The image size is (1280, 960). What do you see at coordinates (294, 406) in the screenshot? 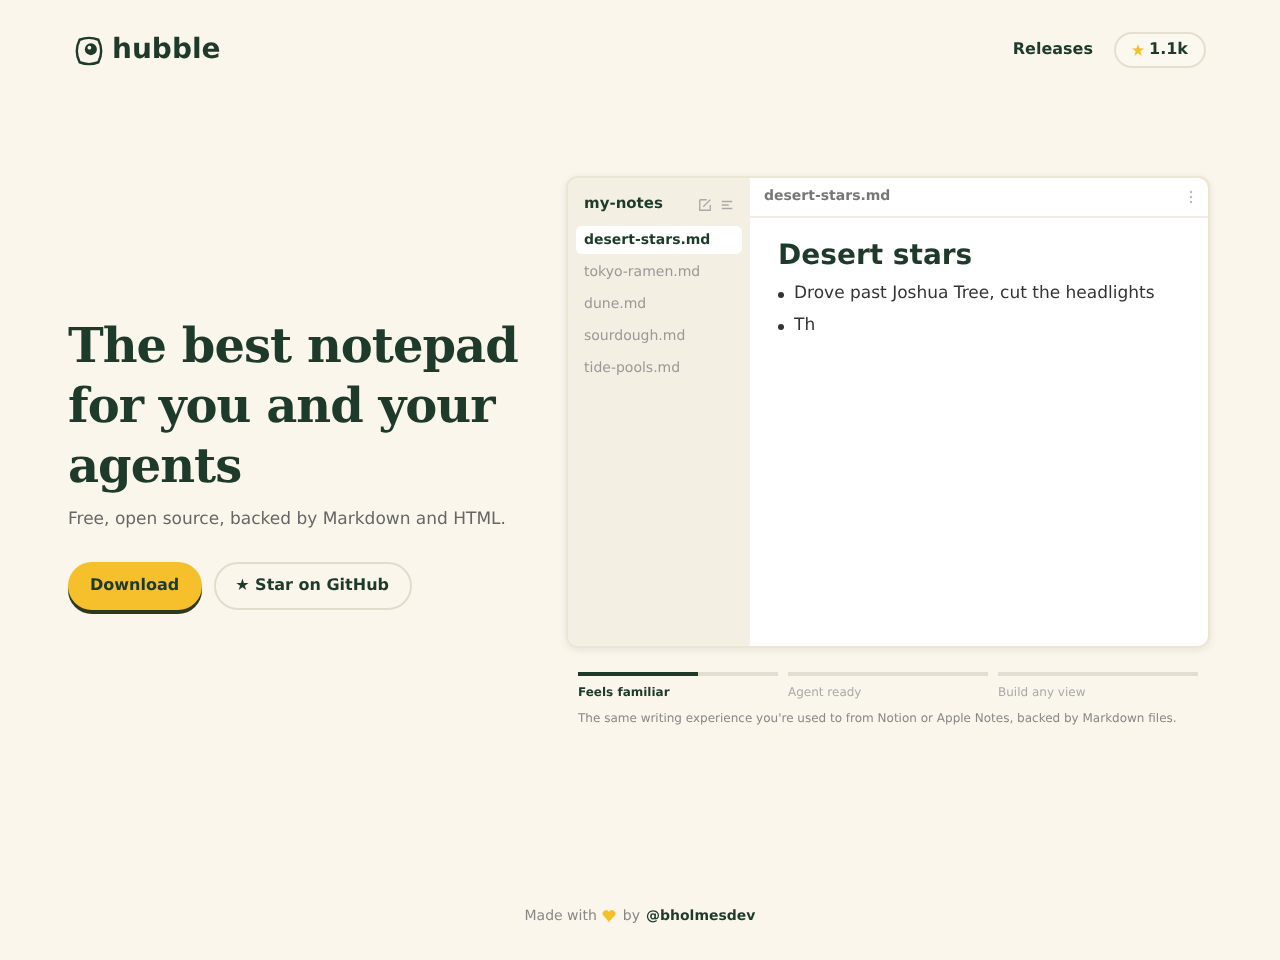
I see `hero-title: The best notepad for you and your agents` at bounding box center [294, 406].